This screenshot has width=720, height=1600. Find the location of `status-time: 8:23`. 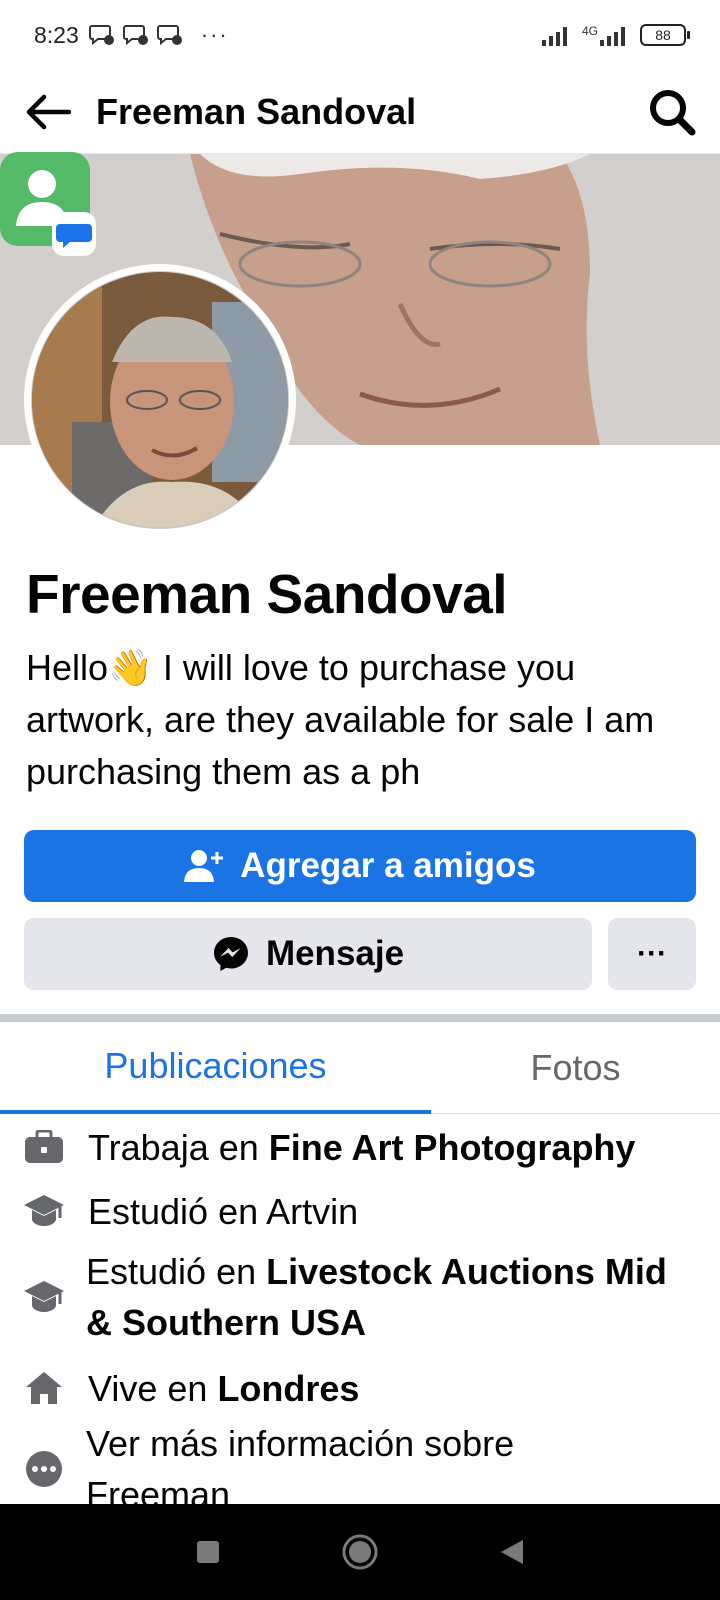

status-time: 8:23 is located at coordinates (56, 34).